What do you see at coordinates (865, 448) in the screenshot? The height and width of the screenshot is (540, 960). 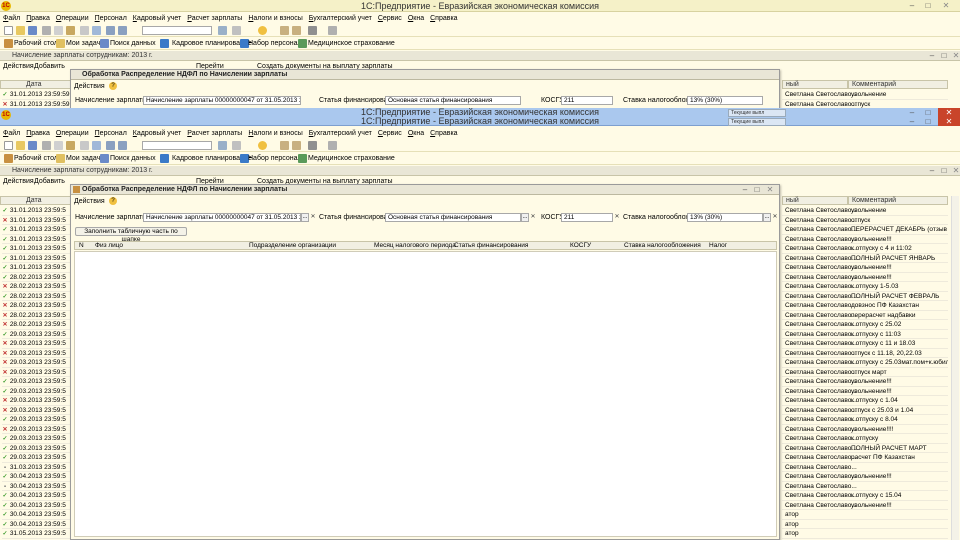 I see `table-row: Светлана Светославо...ПОЛНЫЙ РАСЧЕТ МАРТ` at bounding box center [865, 448].